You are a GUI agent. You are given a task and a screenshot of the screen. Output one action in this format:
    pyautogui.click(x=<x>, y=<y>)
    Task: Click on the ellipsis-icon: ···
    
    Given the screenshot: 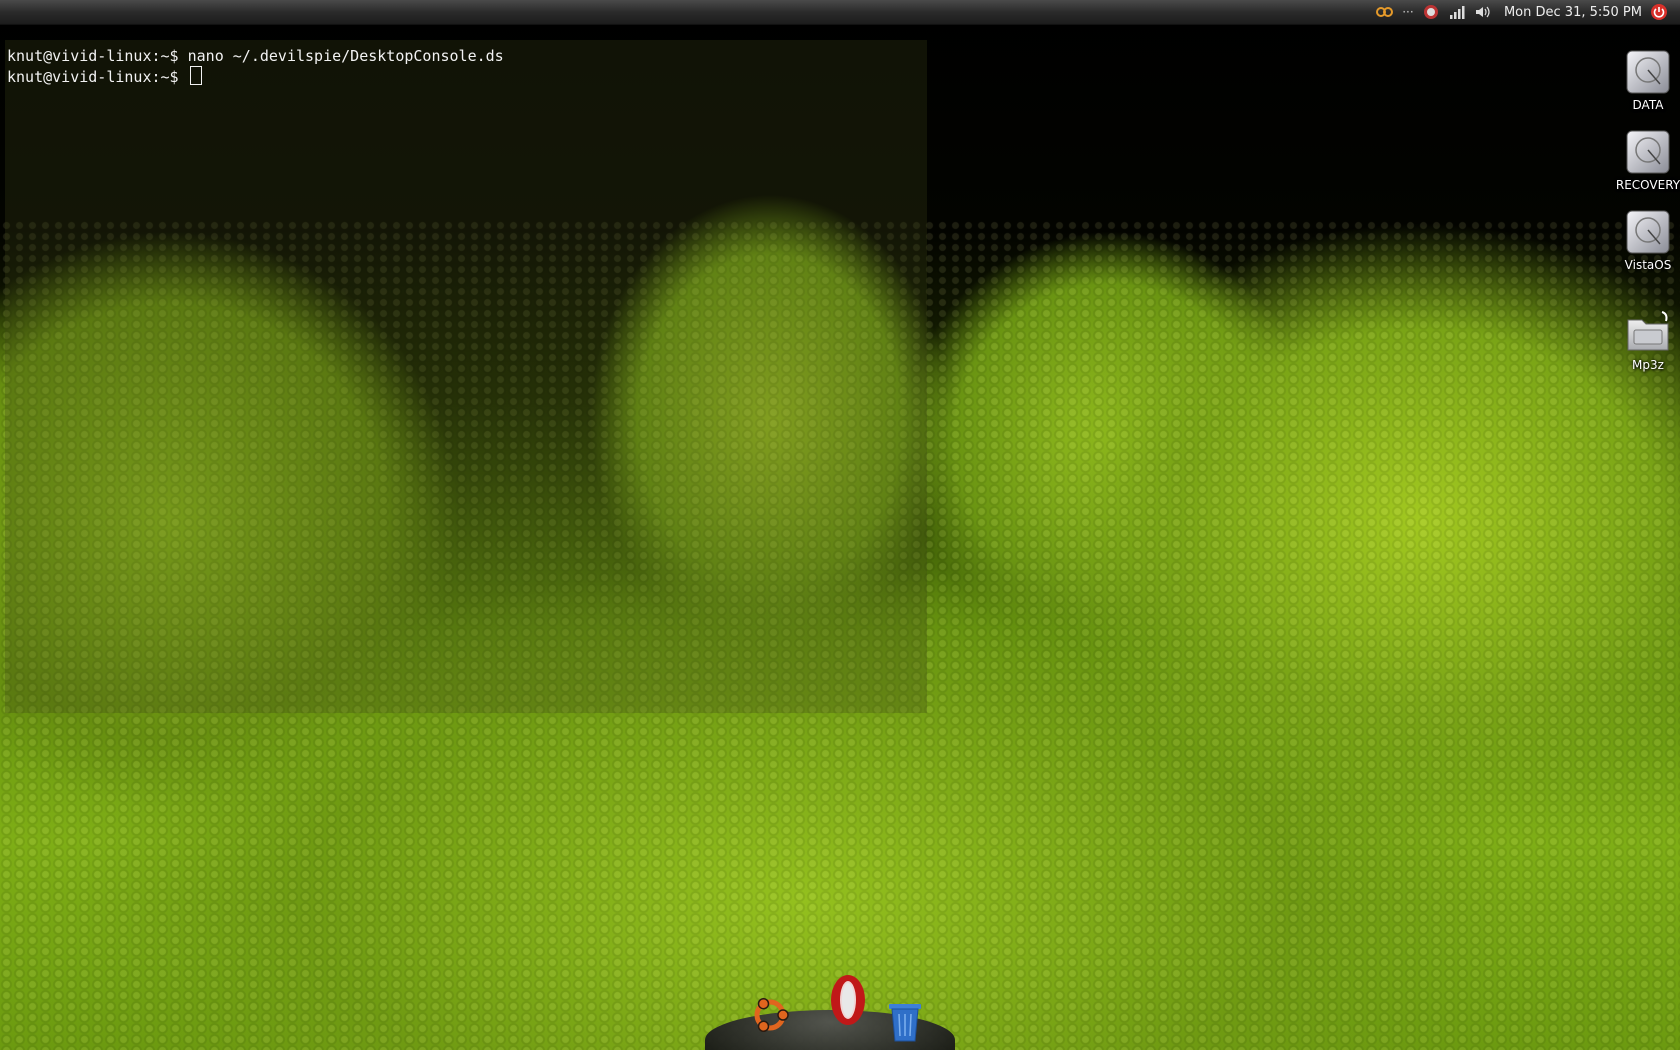 What is the action you would take?
    pyautogui.click(x=1408, y=12)
    